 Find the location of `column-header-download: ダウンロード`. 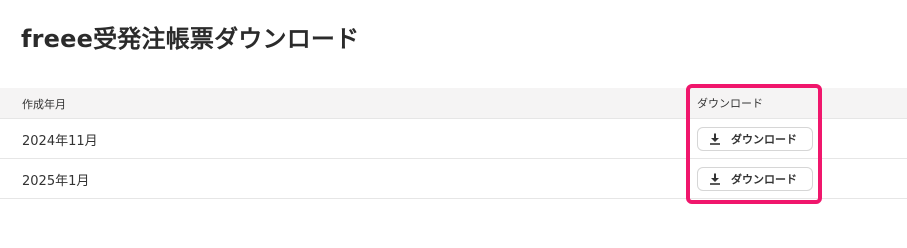

column-header-download: ダウンロード is located at coordinates (730, 103).